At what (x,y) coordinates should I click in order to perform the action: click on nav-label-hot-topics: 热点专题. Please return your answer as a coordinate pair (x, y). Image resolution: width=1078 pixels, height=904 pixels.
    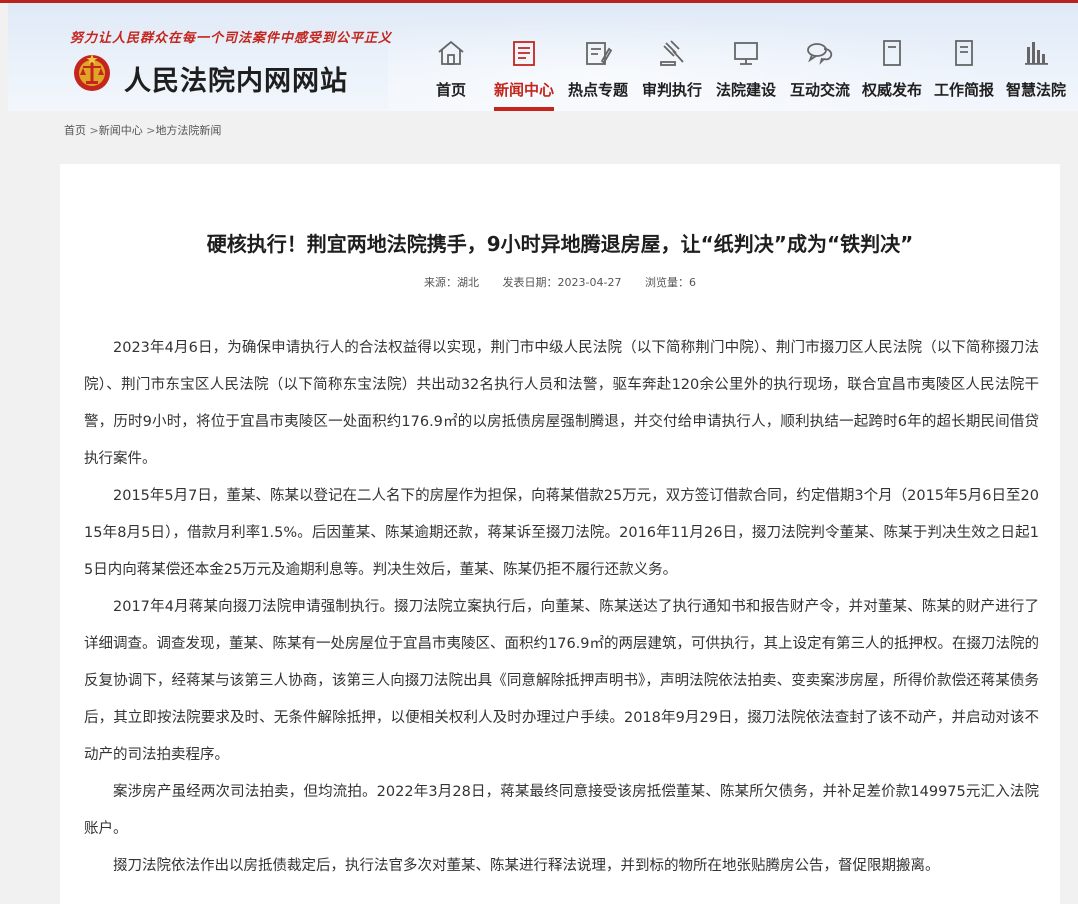
    Looking at the image, I should click on (597, 90).